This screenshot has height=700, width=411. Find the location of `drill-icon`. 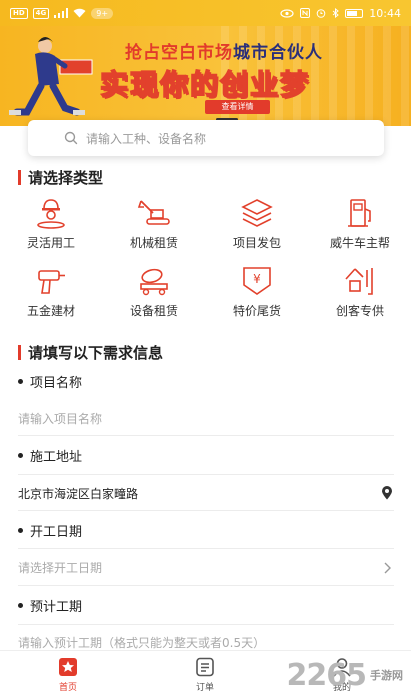

drill-icon is located at coordinates (51, 282).